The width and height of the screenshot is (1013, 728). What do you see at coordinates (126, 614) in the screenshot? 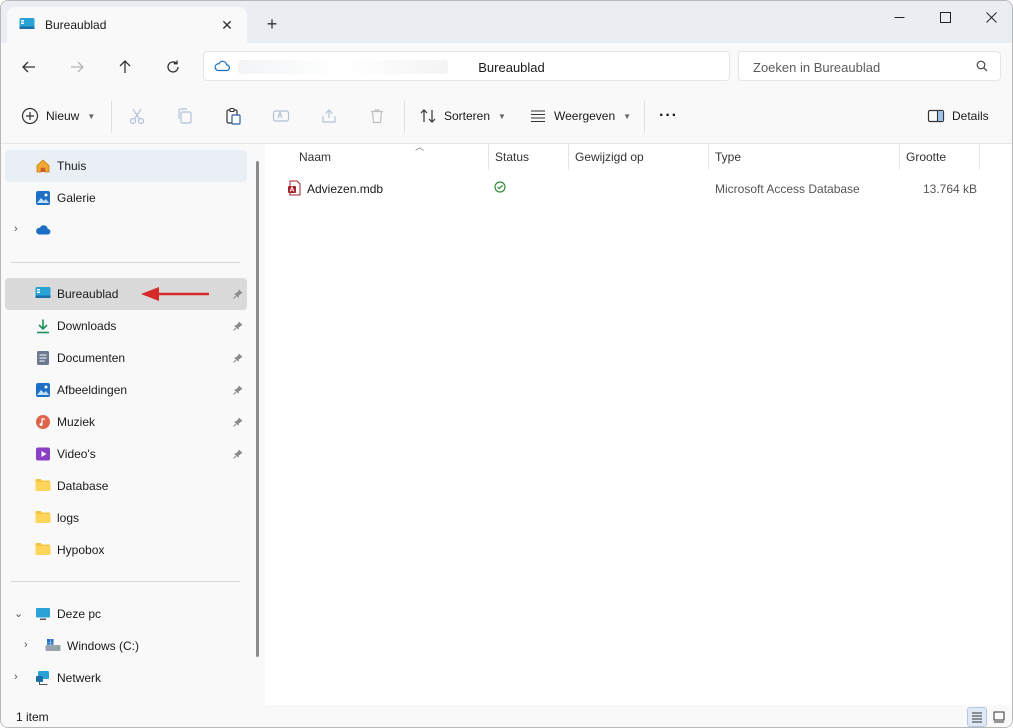
I see `sidebar-item-deze-pc: ⌄ Deze pc` at bounding box center [126, 614].